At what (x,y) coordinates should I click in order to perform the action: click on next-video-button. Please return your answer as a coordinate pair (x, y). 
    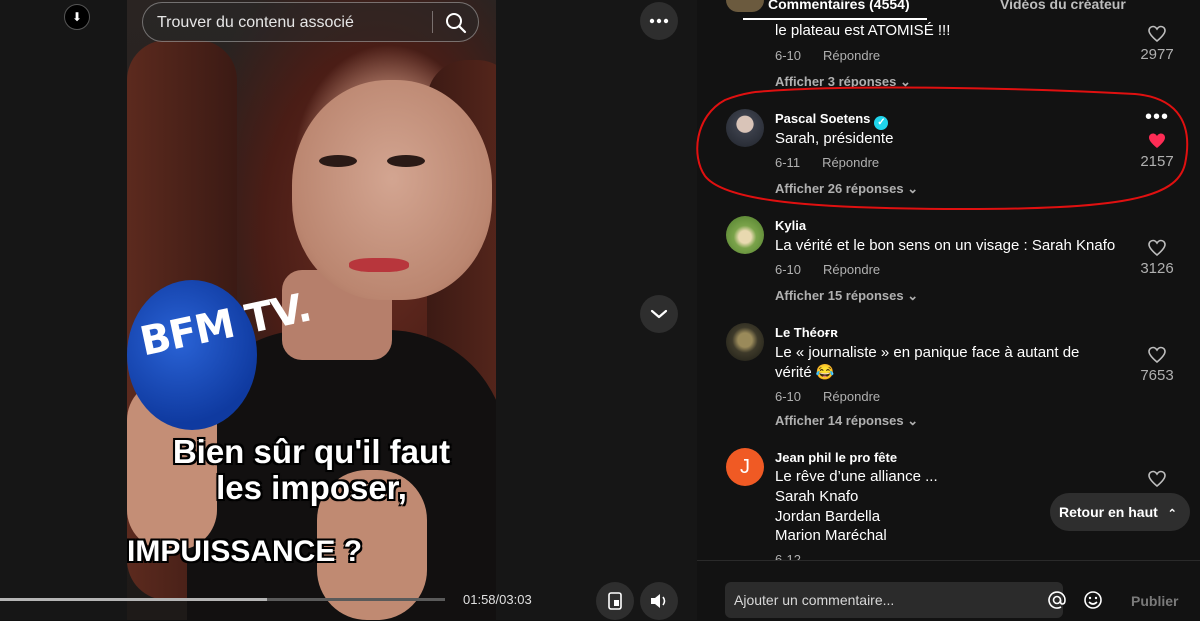
    Looking at the image, I should click on (659, 314).